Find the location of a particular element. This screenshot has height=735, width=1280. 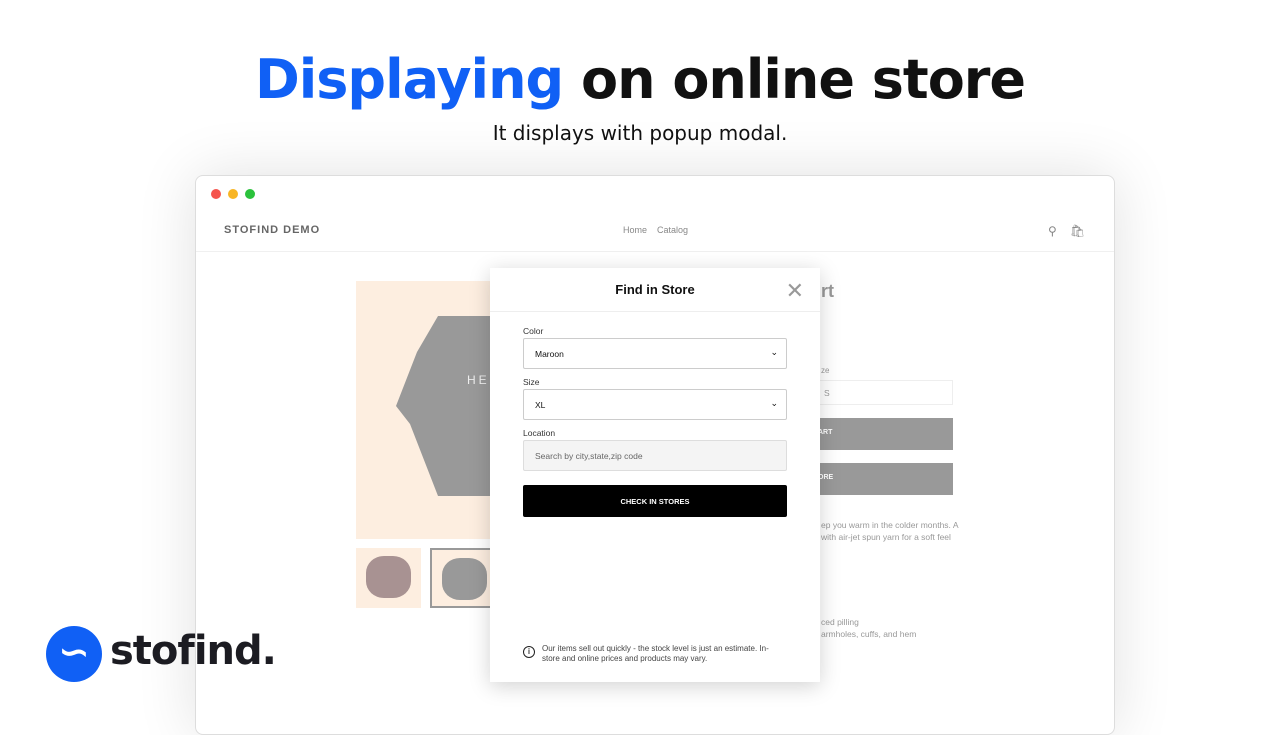

modal-title: Find in Store ✕ is located at coordinates (655, 290).